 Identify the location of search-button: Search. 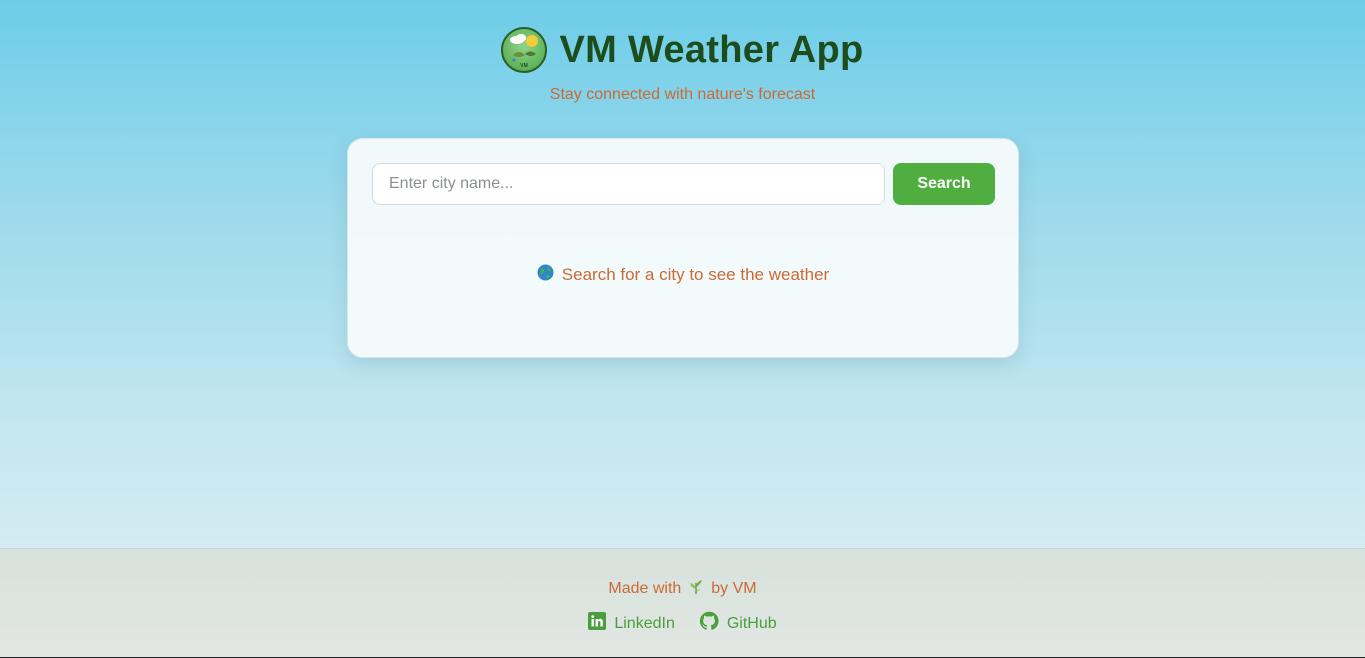
(944, 184).